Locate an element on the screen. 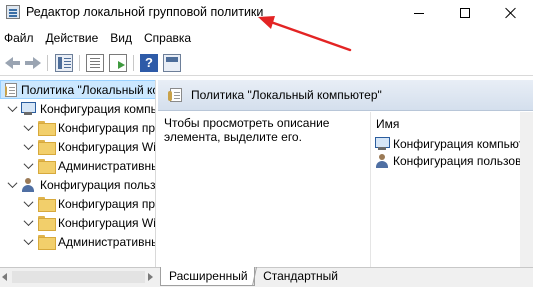 This screenshot has width=533, height=287. tree-item-label: Конфигурация компьютера is located at coordinates (98, 108).